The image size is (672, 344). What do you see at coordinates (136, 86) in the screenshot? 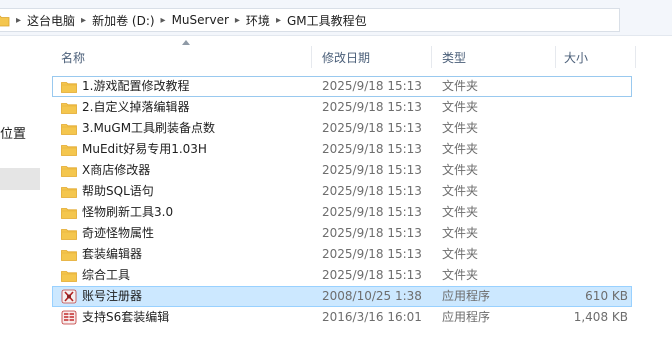
I see `file-name: 1.游戏配置修改教程` at bounding box center [136, 86].